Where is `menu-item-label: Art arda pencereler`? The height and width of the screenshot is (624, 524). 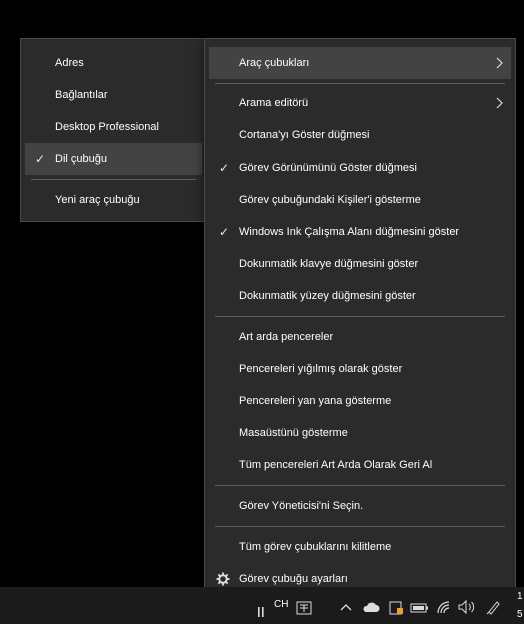
menu-item-label: Art arda pencereler is located at coordinates (286, 337).